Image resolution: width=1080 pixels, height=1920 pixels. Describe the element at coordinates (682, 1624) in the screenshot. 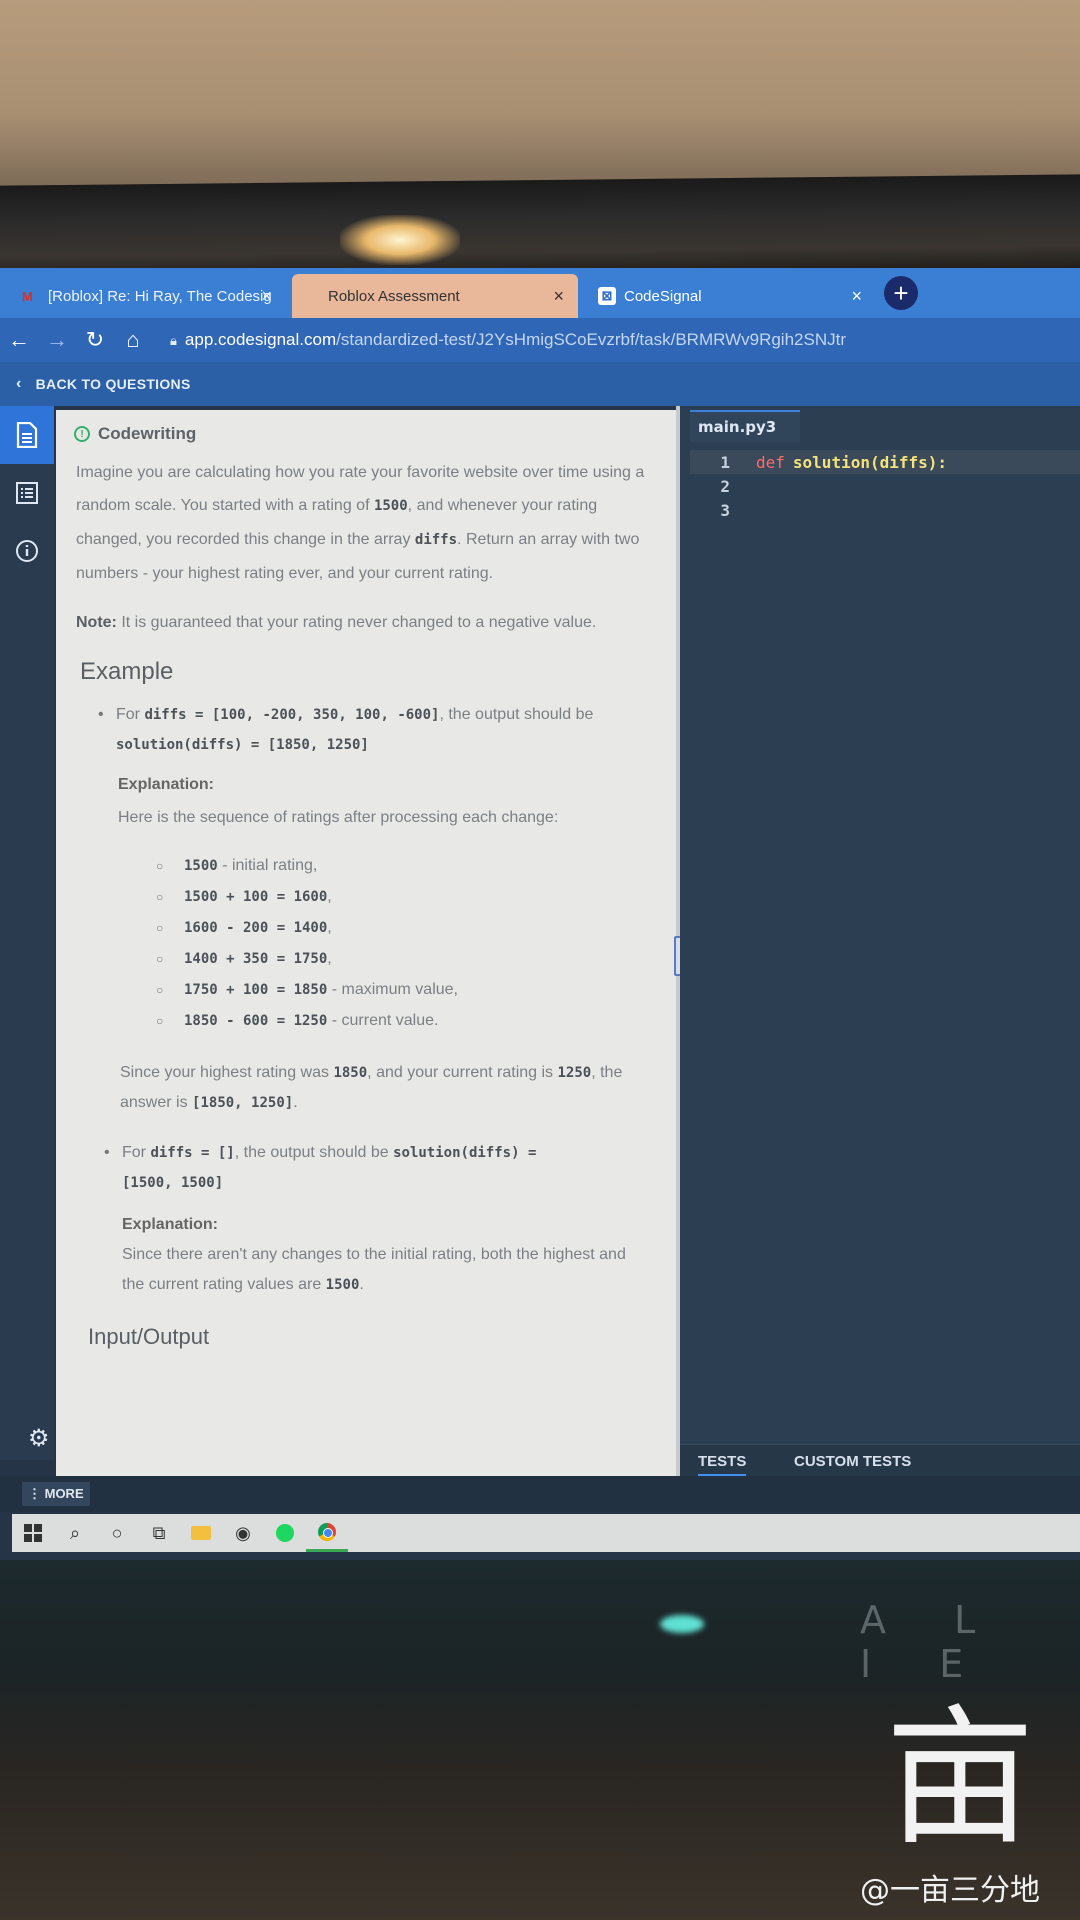

I see `keyboard-light` at that location.